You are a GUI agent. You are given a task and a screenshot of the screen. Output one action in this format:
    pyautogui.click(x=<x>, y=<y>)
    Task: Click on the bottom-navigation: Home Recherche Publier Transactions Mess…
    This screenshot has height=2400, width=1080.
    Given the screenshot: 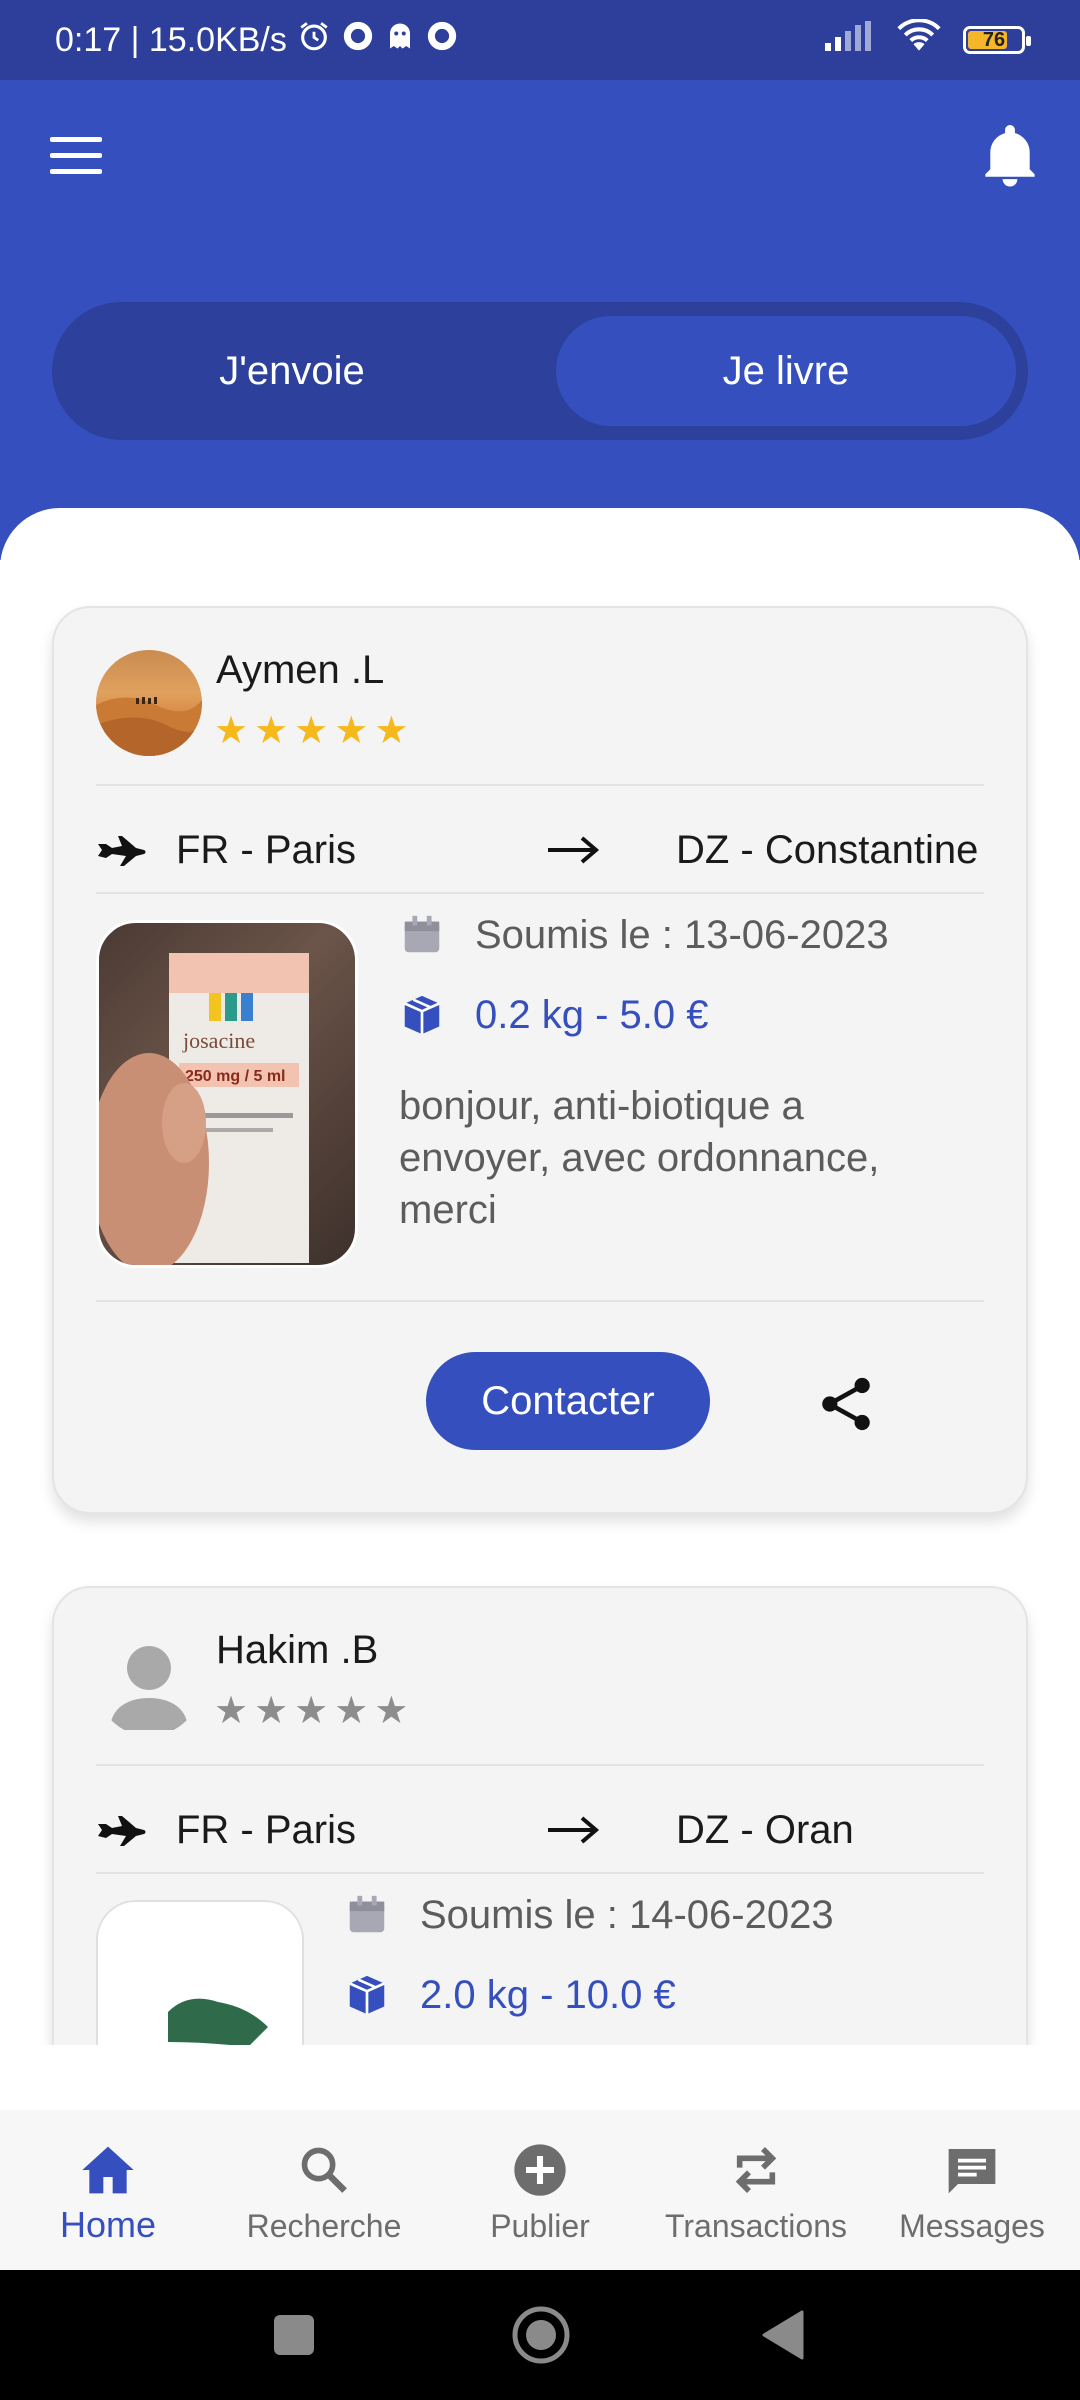 What is the action you would take?
    pyautogui.click(x=540, y=2190)
    